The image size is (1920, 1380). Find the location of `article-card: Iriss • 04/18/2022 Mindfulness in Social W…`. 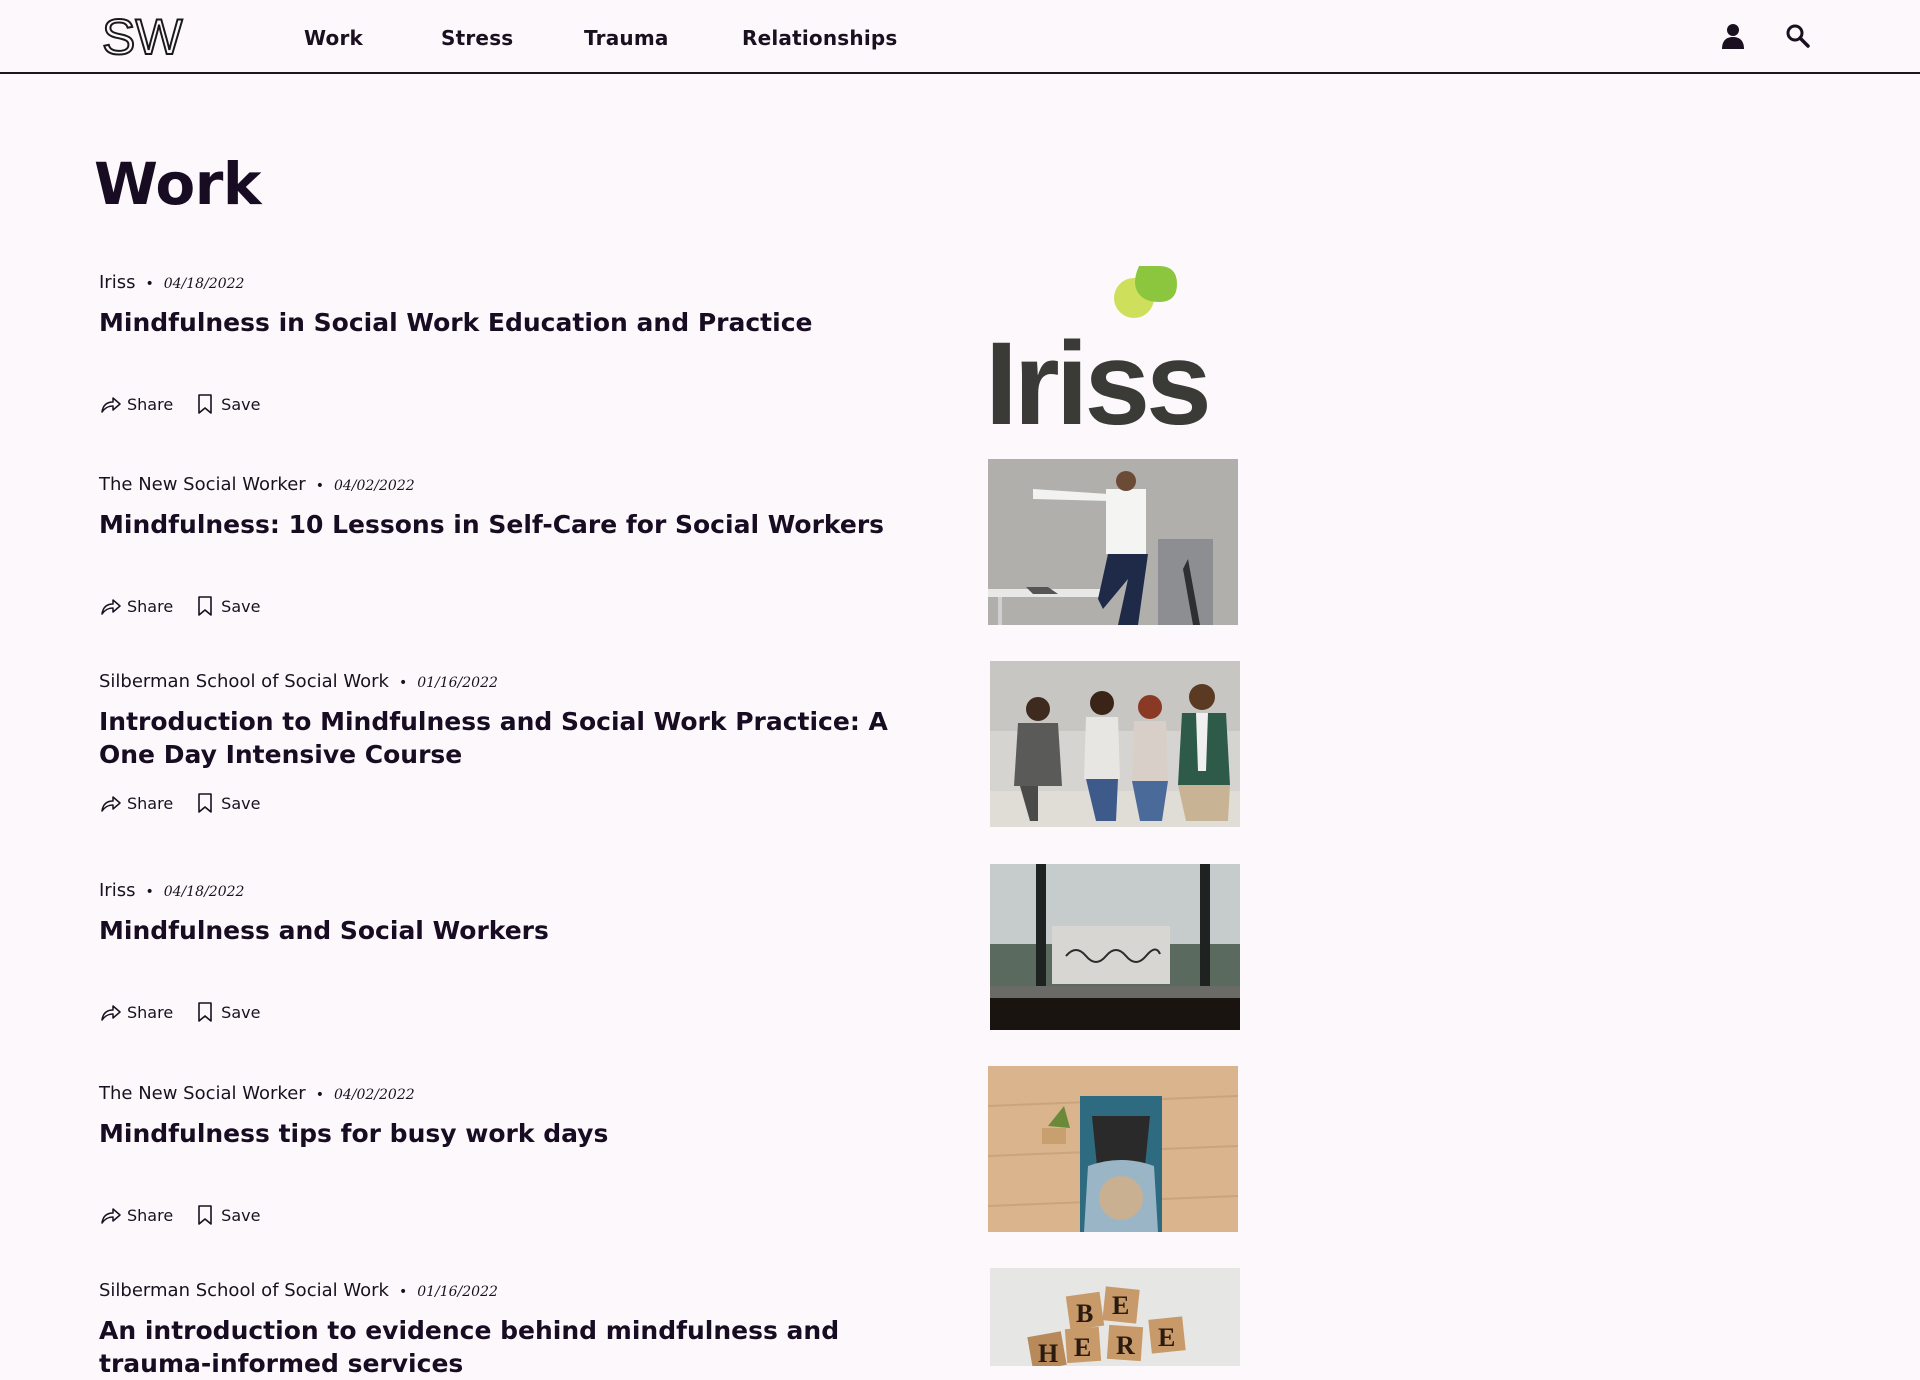

article-card: Iriss • 04/18/2022 Mindfulness in Social W… is located at coordinates (671, 344).